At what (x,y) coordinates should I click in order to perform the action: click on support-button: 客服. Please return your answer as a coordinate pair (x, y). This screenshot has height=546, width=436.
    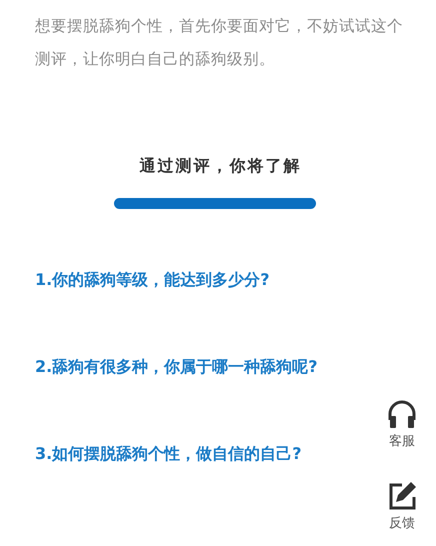
    Looking at the image, I should click on (402, 424).